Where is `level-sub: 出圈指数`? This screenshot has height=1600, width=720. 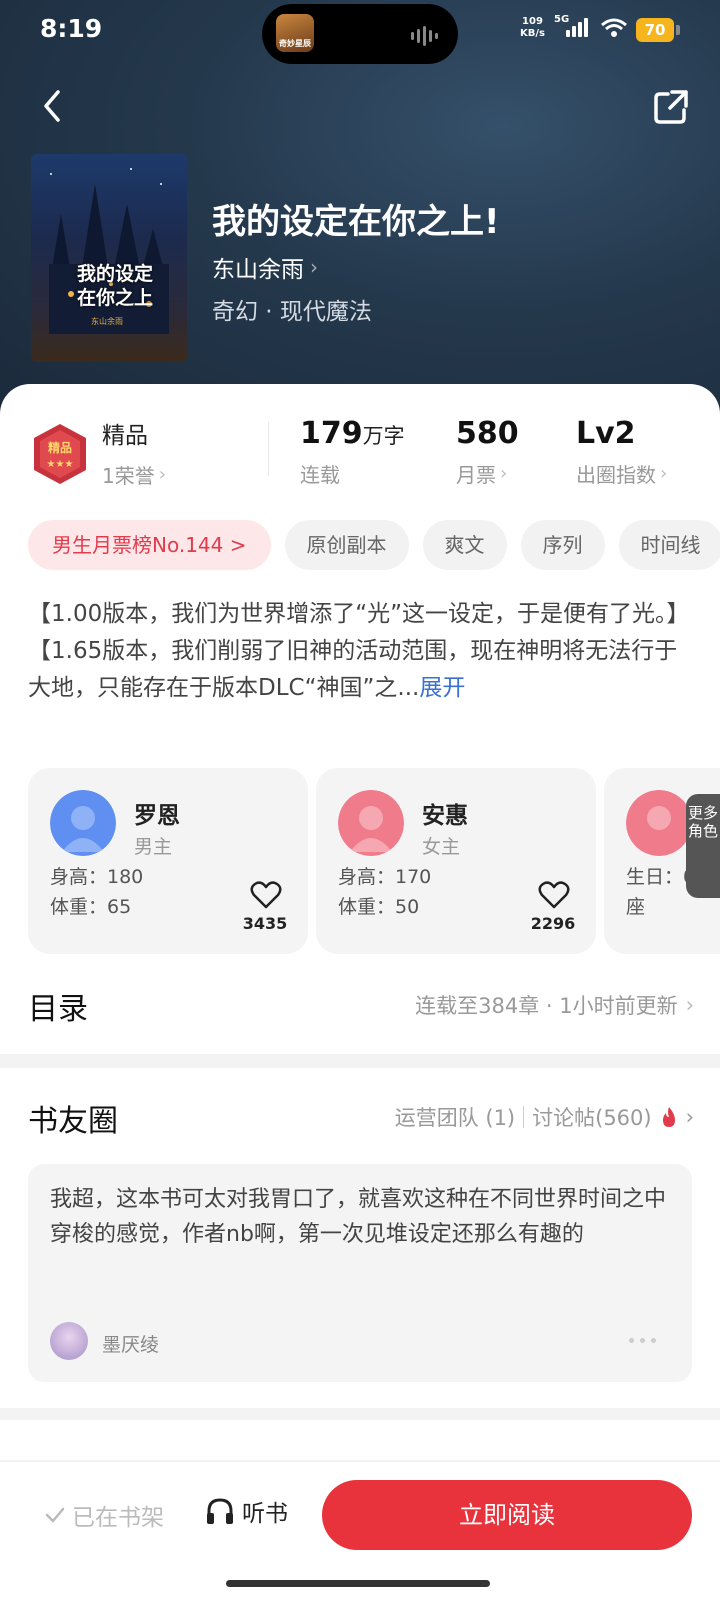 level-sub: 出圈指数 is located at coordinates (616, 475).